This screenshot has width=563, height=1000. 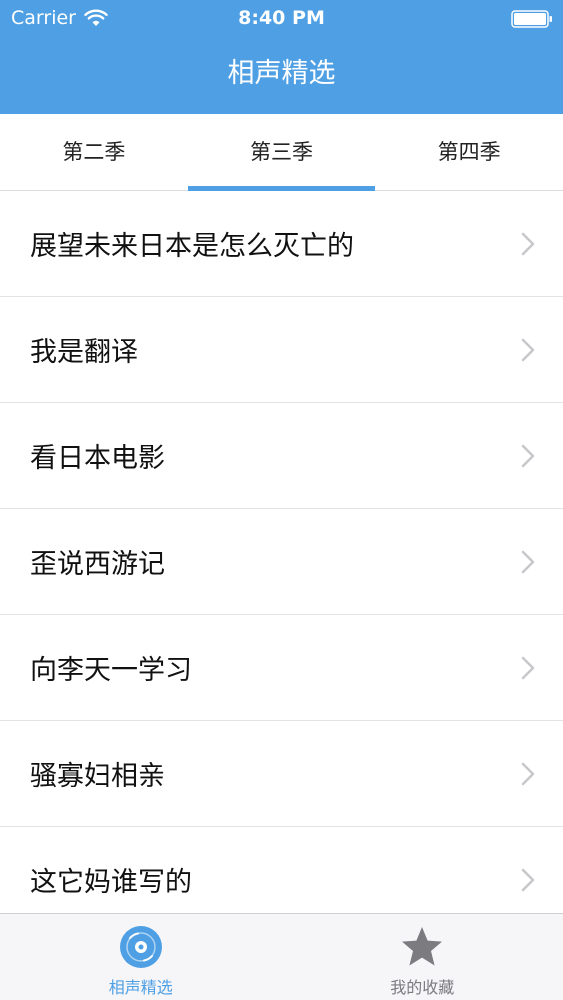 What do you see at coordinates (84, 352) in the screenshot?
I see `episode-title: 我是翻译` at bounding box center [84, 352].